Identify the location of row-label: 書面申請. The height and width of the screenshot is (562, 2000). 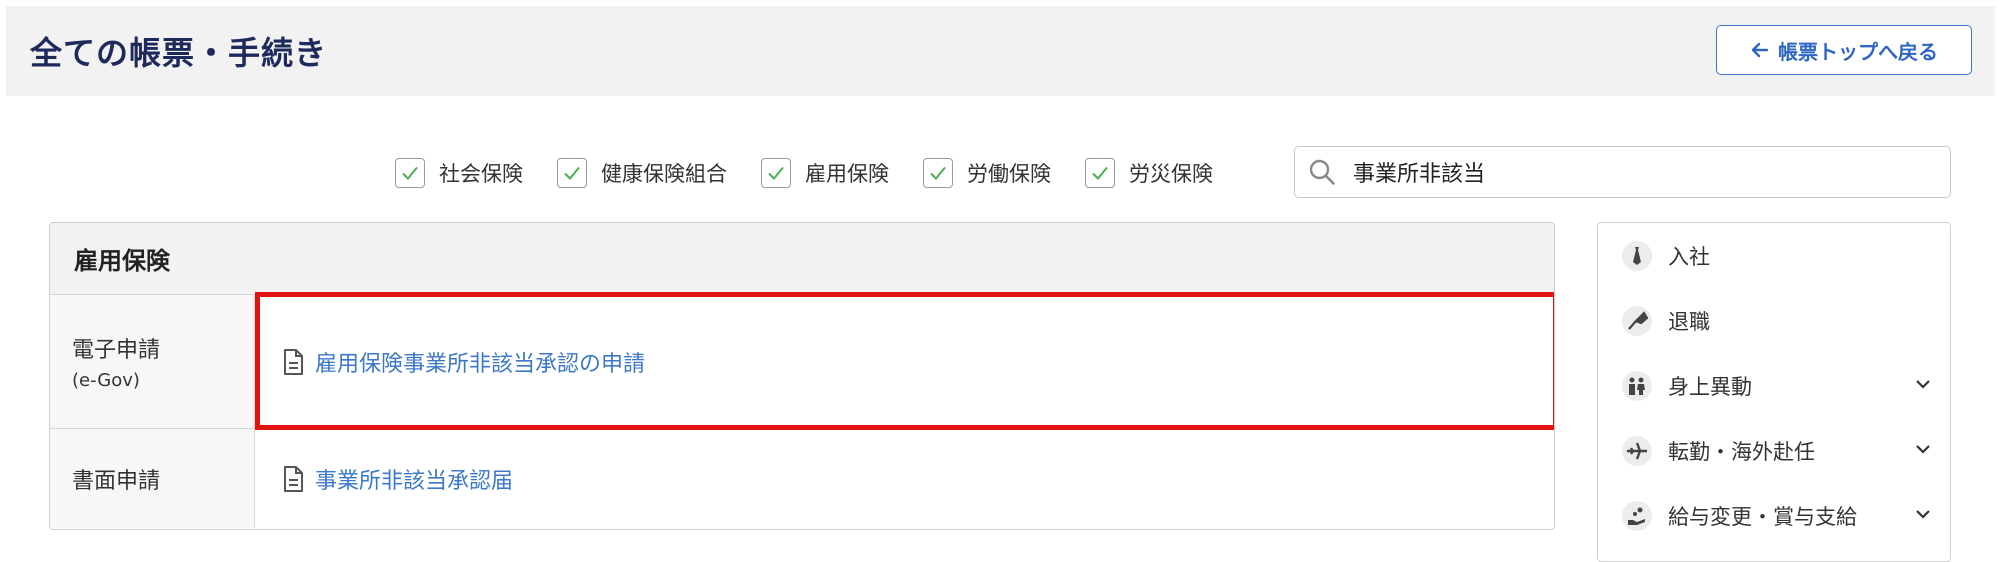
(152, 478).